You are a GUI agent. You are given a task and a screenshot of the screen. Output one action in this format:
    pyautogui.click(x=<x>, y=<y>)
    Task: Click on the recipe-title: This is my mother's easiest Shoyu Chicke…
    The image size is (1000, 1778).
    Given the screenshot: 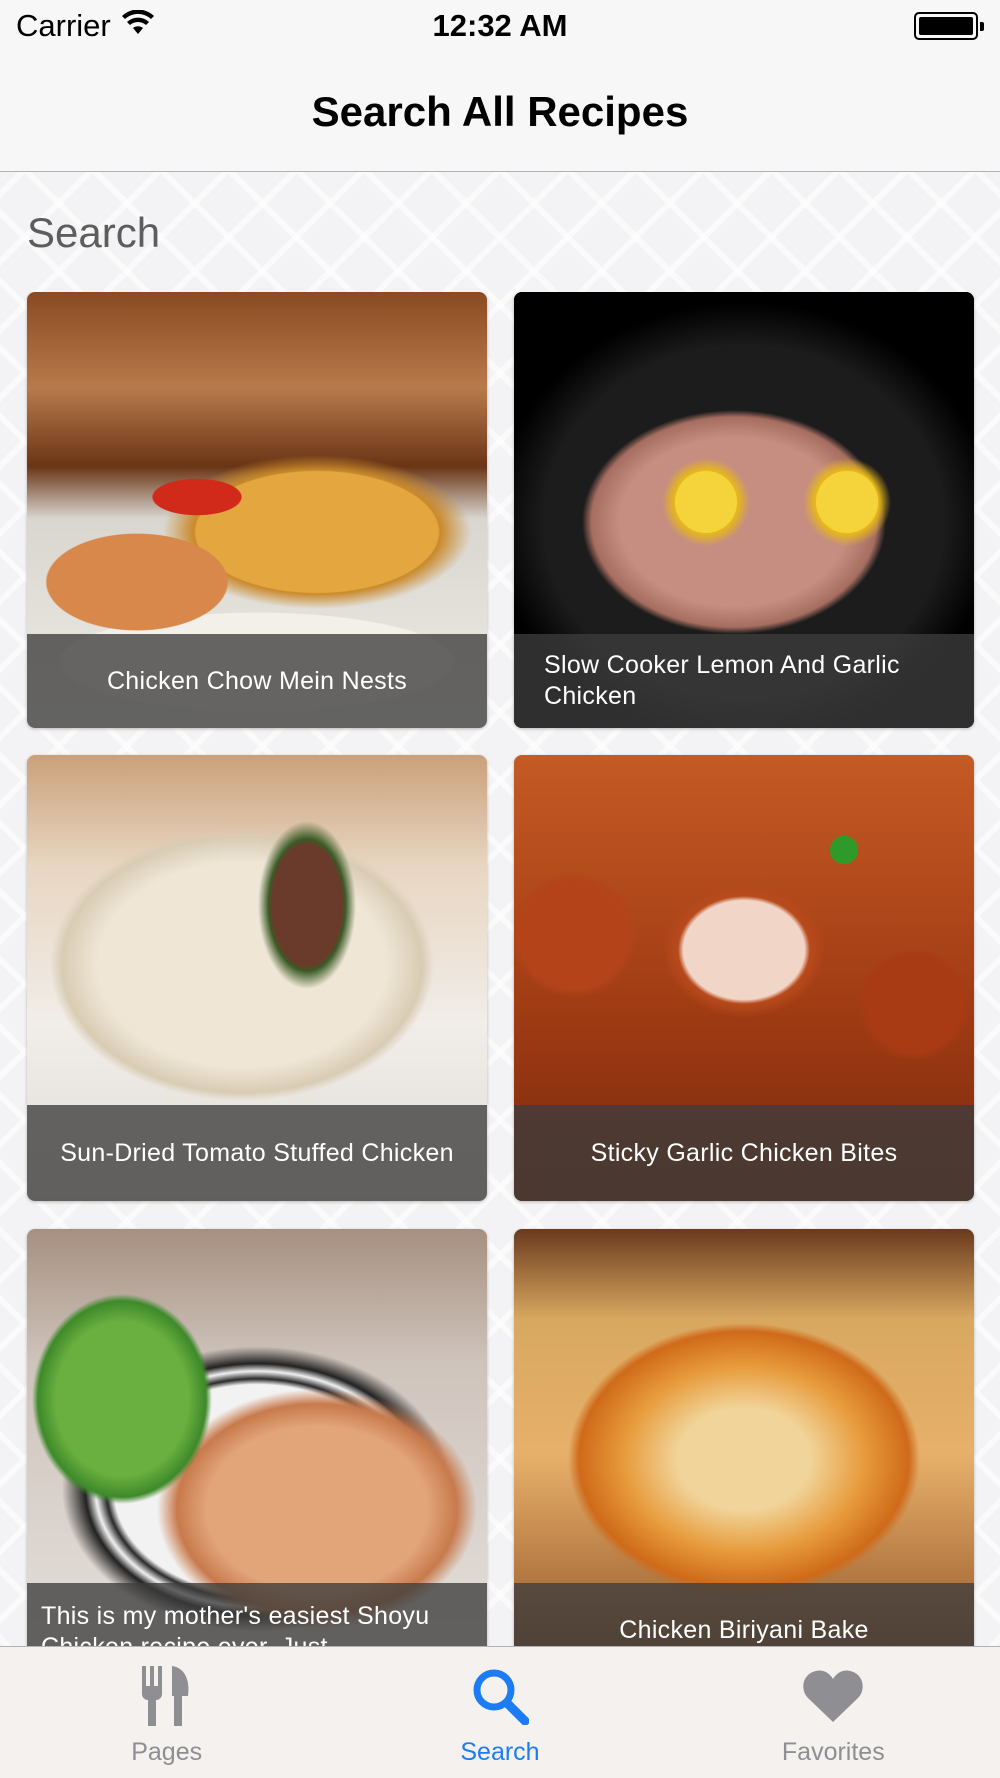 What is the action you would take?
    pyautogui.click(x=257, y=1614)
    